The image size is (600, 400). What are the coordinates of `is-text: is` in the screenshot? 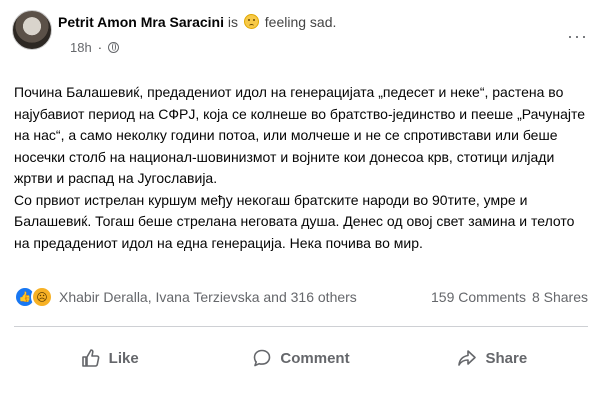 It's located at (232, 22).